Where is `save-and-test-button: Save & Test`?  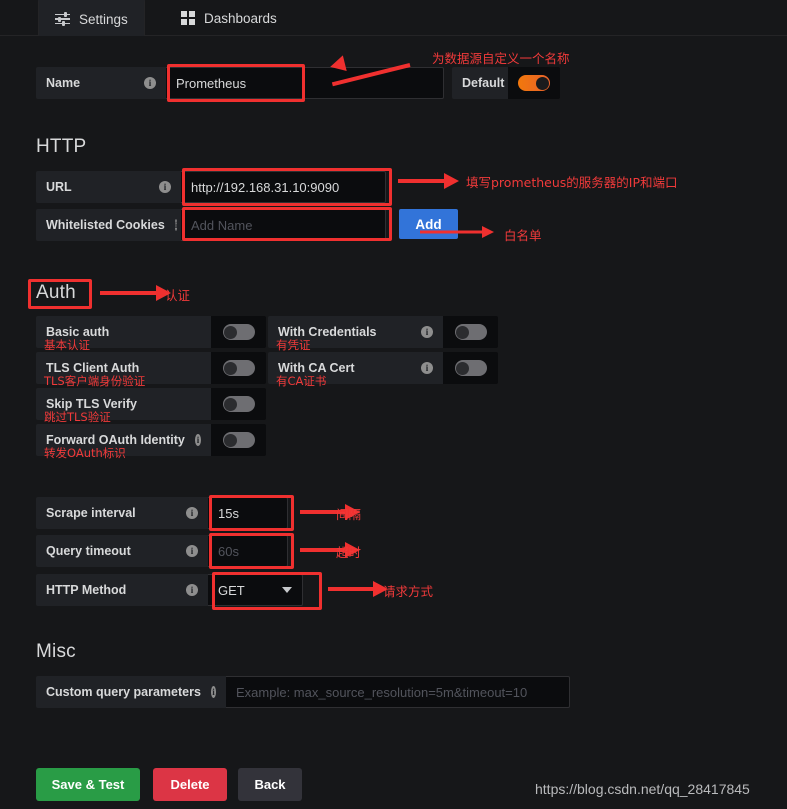
save-and-test-button: Save & Test is located at coordinates (88, 784).